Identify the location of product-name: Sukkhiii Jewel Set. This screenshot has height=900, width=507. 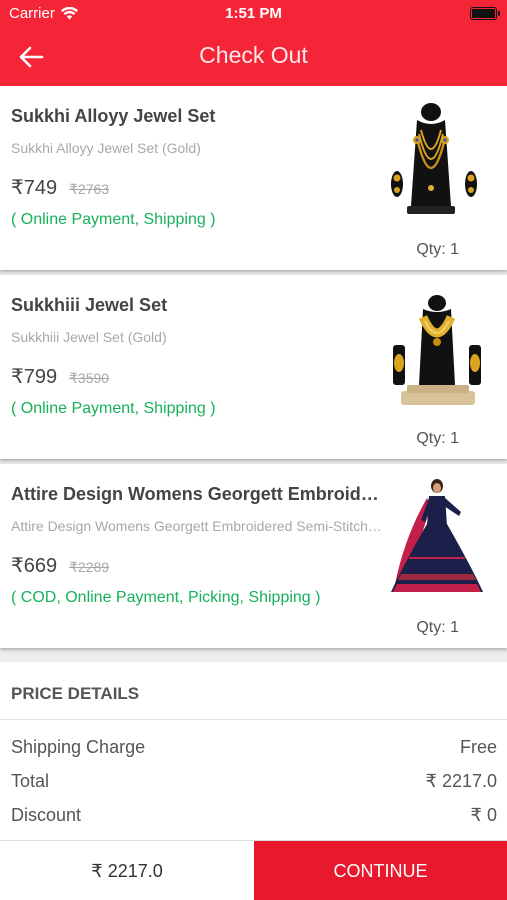
(89, 305).